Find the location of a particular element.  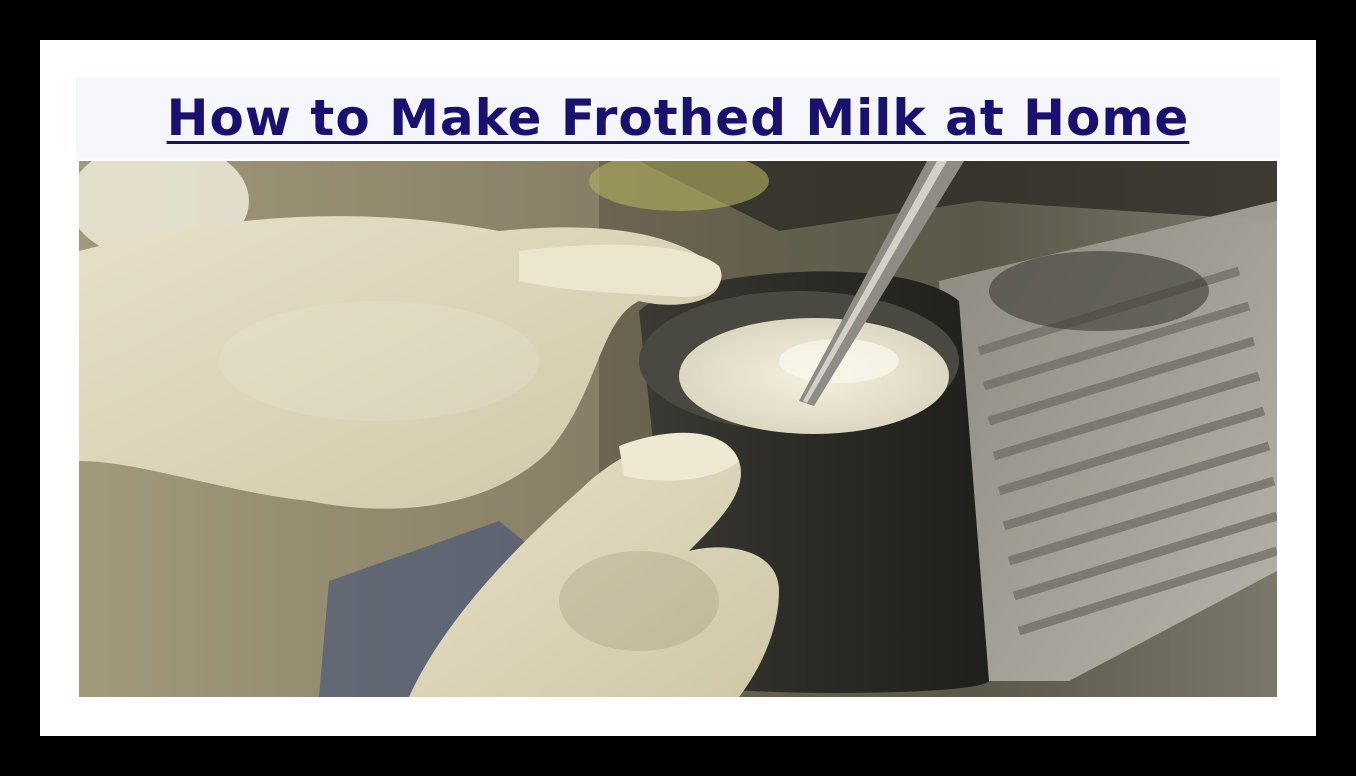

title-banner: How to Make Frothed Milk at Home is located at coordinates (678, 118).